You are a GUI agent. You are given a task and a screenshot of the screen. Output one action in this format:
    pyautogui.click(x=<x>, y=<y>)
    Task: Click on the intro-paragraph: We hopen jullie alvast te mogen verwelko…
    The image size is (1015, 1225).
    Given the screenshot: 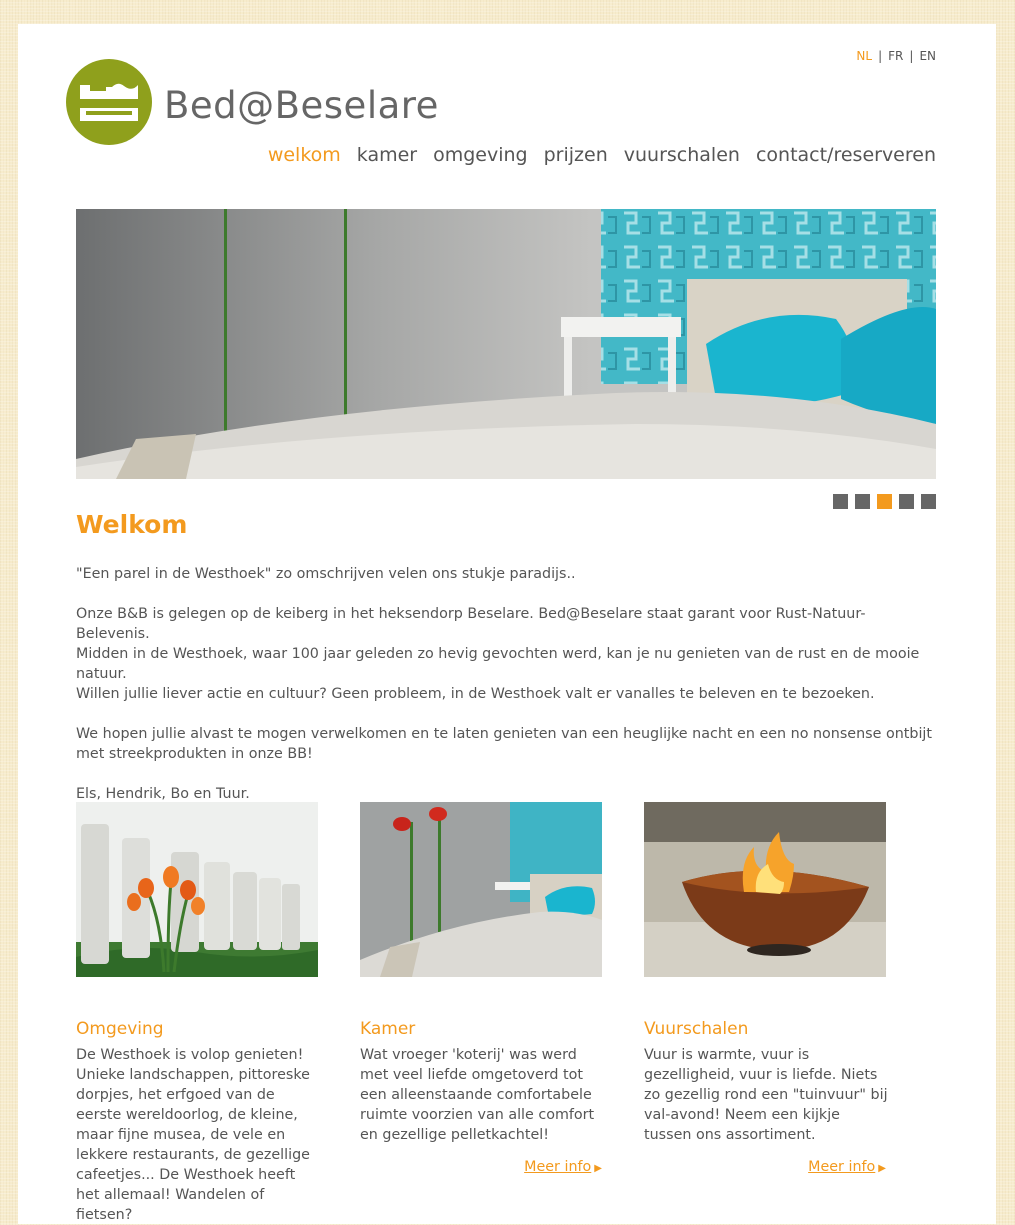 What is the action you would take?
    pyautogui.click(x=504, y=744)
    